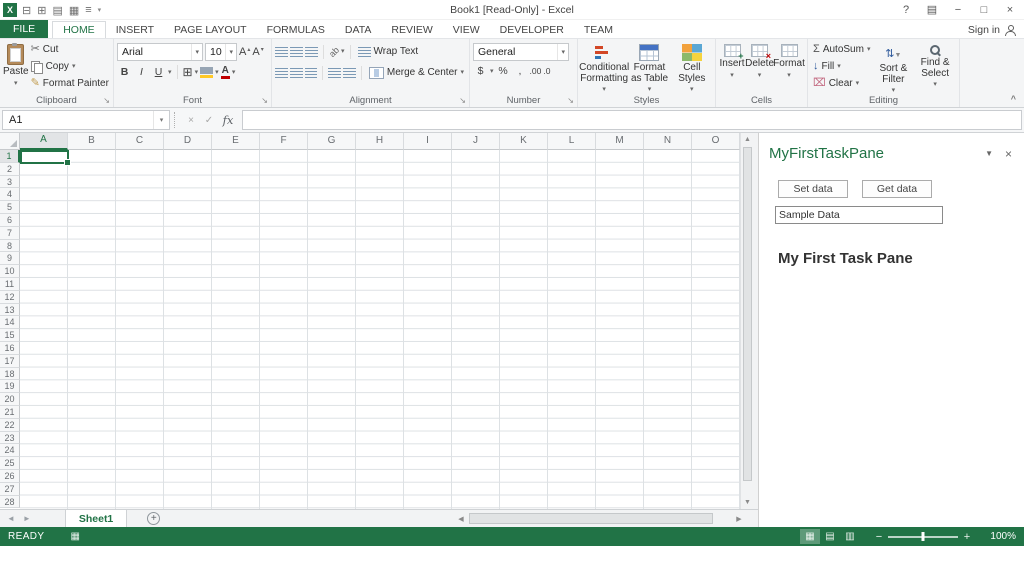 The width and height of the screenshot is (1024, 575). What do you see at coordinates (932, 10) in the screenshot?
I see `ribbon-display-options-button: ▤` at bounding box center [932, 10].